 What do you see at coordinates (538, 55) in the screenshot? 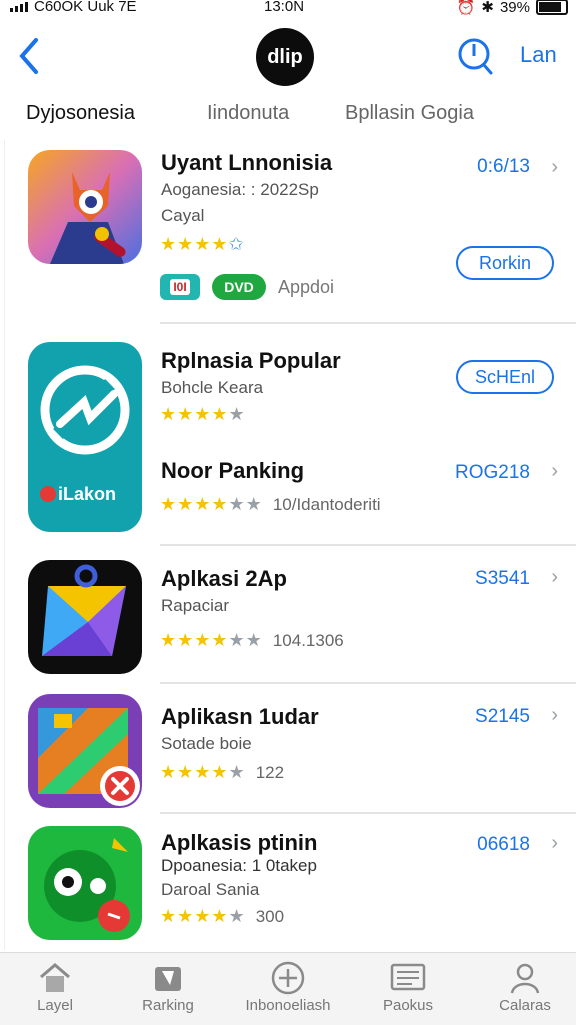
I see `language-button: Lan` at bounding box center [538, 55].